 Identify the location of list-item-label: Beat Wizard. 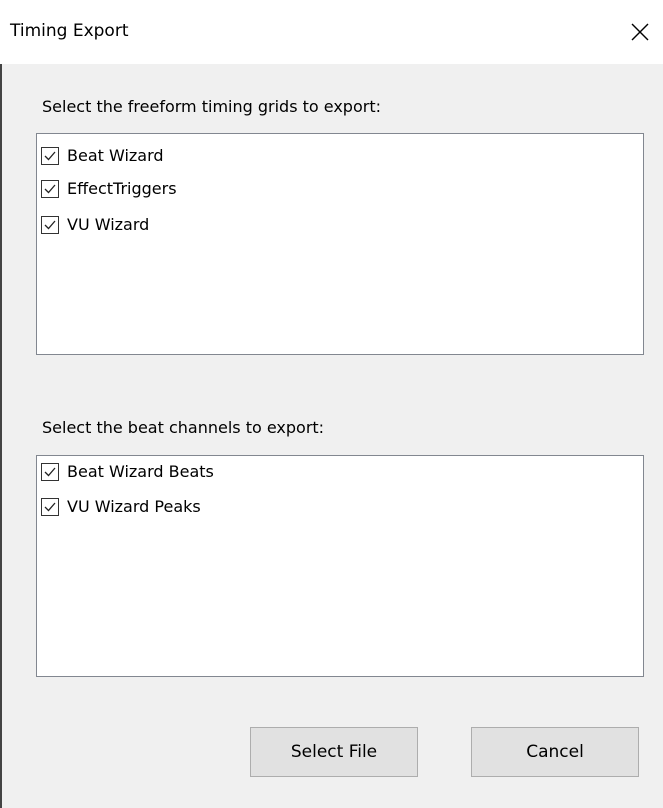
(115, 155).